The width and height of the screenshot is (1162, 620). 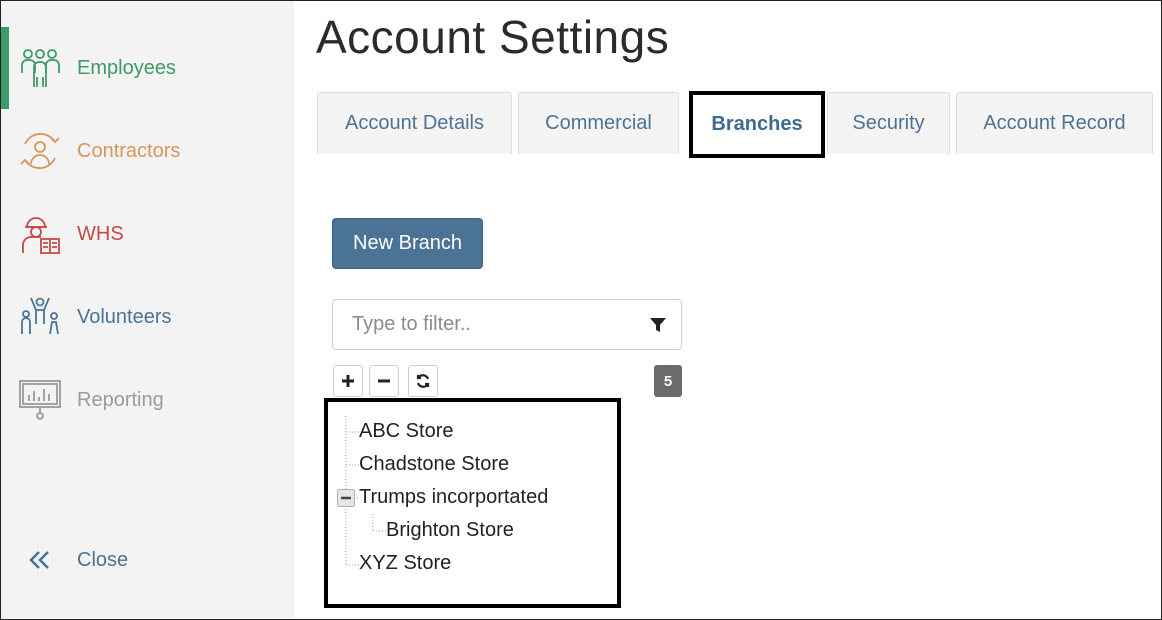 I want to click on worker-safety-icon, so click(x=41, y=235).